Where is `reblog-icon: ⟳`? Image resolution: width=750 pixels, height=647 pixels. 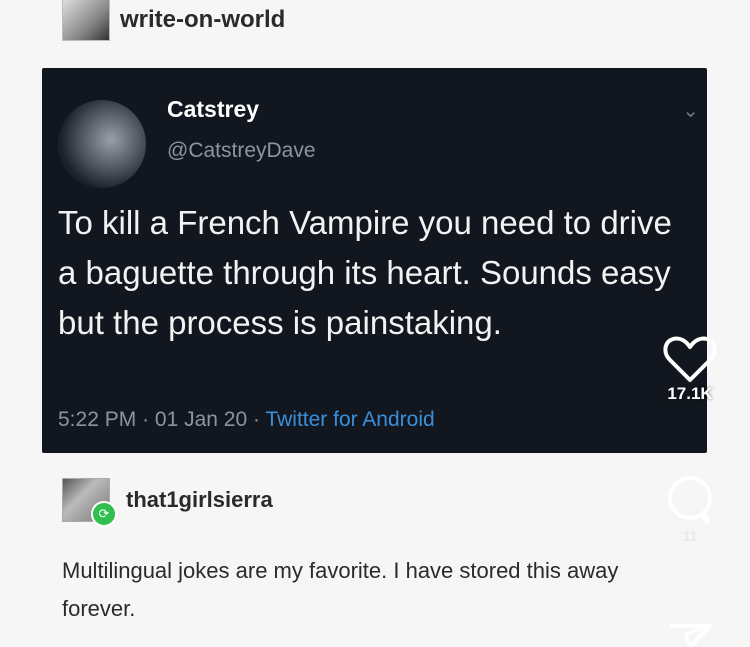 reblog-icon: ⟳ is located at coordinates (104, 514).